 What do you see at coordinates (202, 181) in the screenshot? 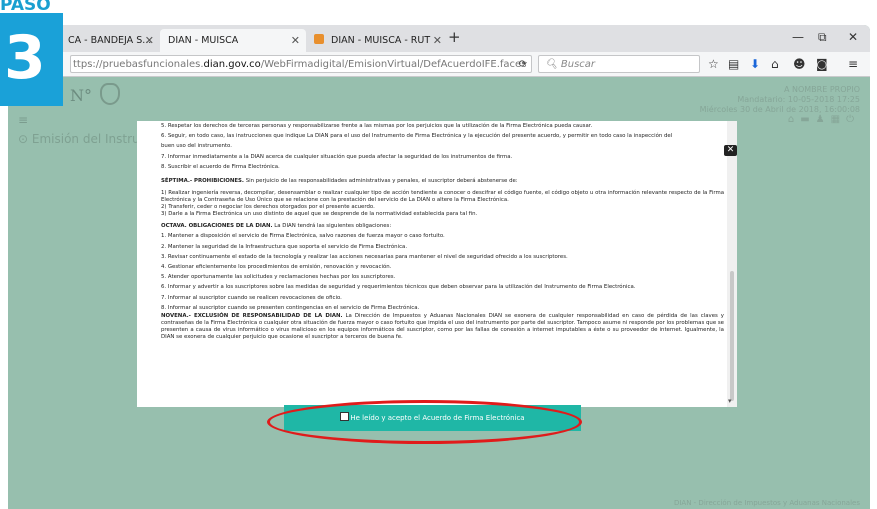
I see `septima-title: SÉPTIMA.- PROHIBICIONES.` at bounding box center [202, 181].